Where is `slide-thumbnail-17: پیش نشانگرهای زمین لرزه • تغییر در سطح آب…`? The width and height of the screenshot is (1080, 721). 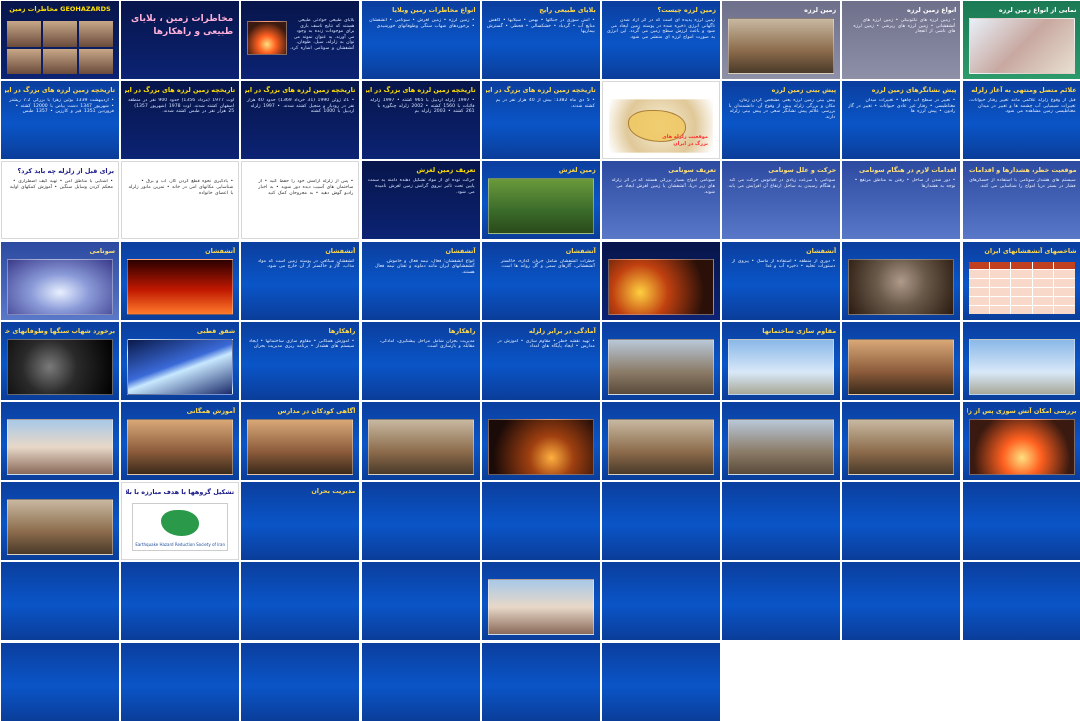 slide-thumbnail-17: پیش نشانگرهای زمین لرزه • تغییر در سطح آب… is located at coordinates (901, 120).